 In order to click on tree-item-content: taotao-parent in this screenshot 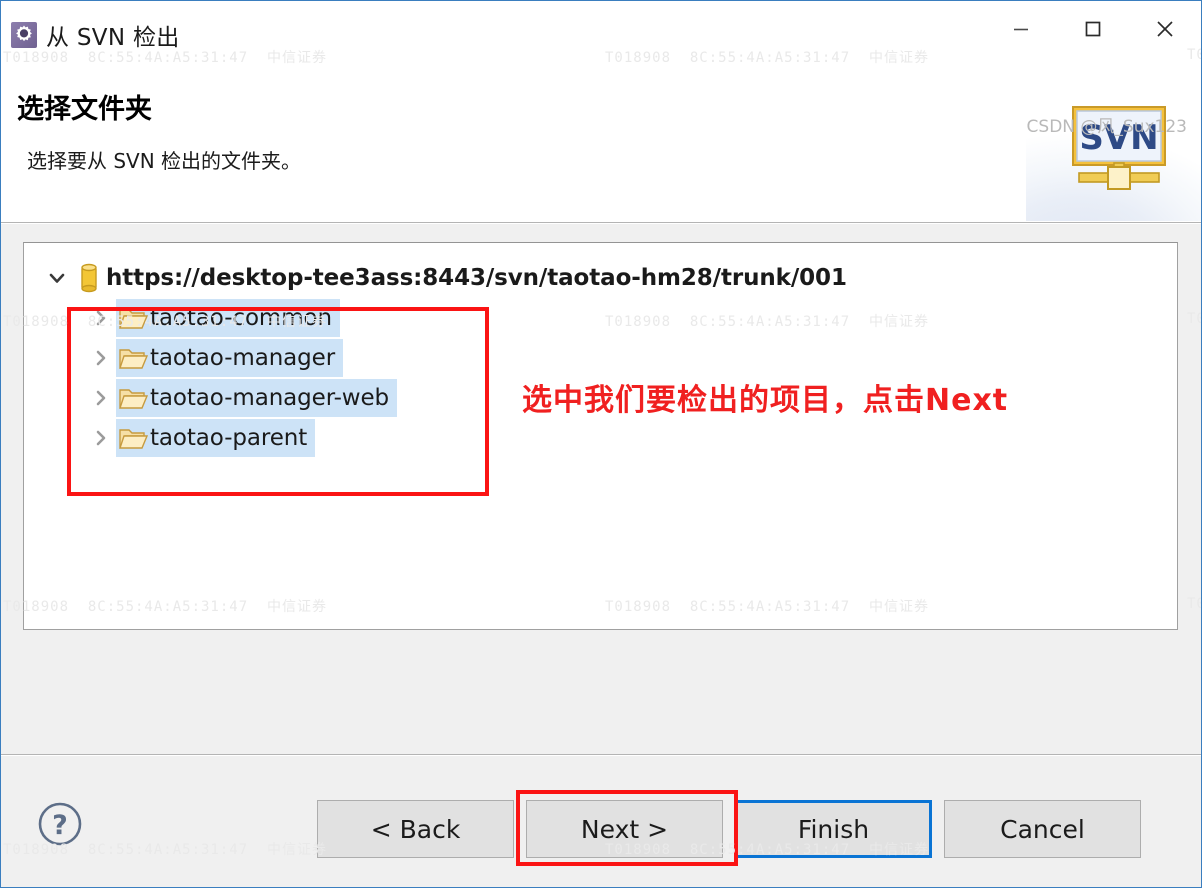, I will do `click(216, 438)`.